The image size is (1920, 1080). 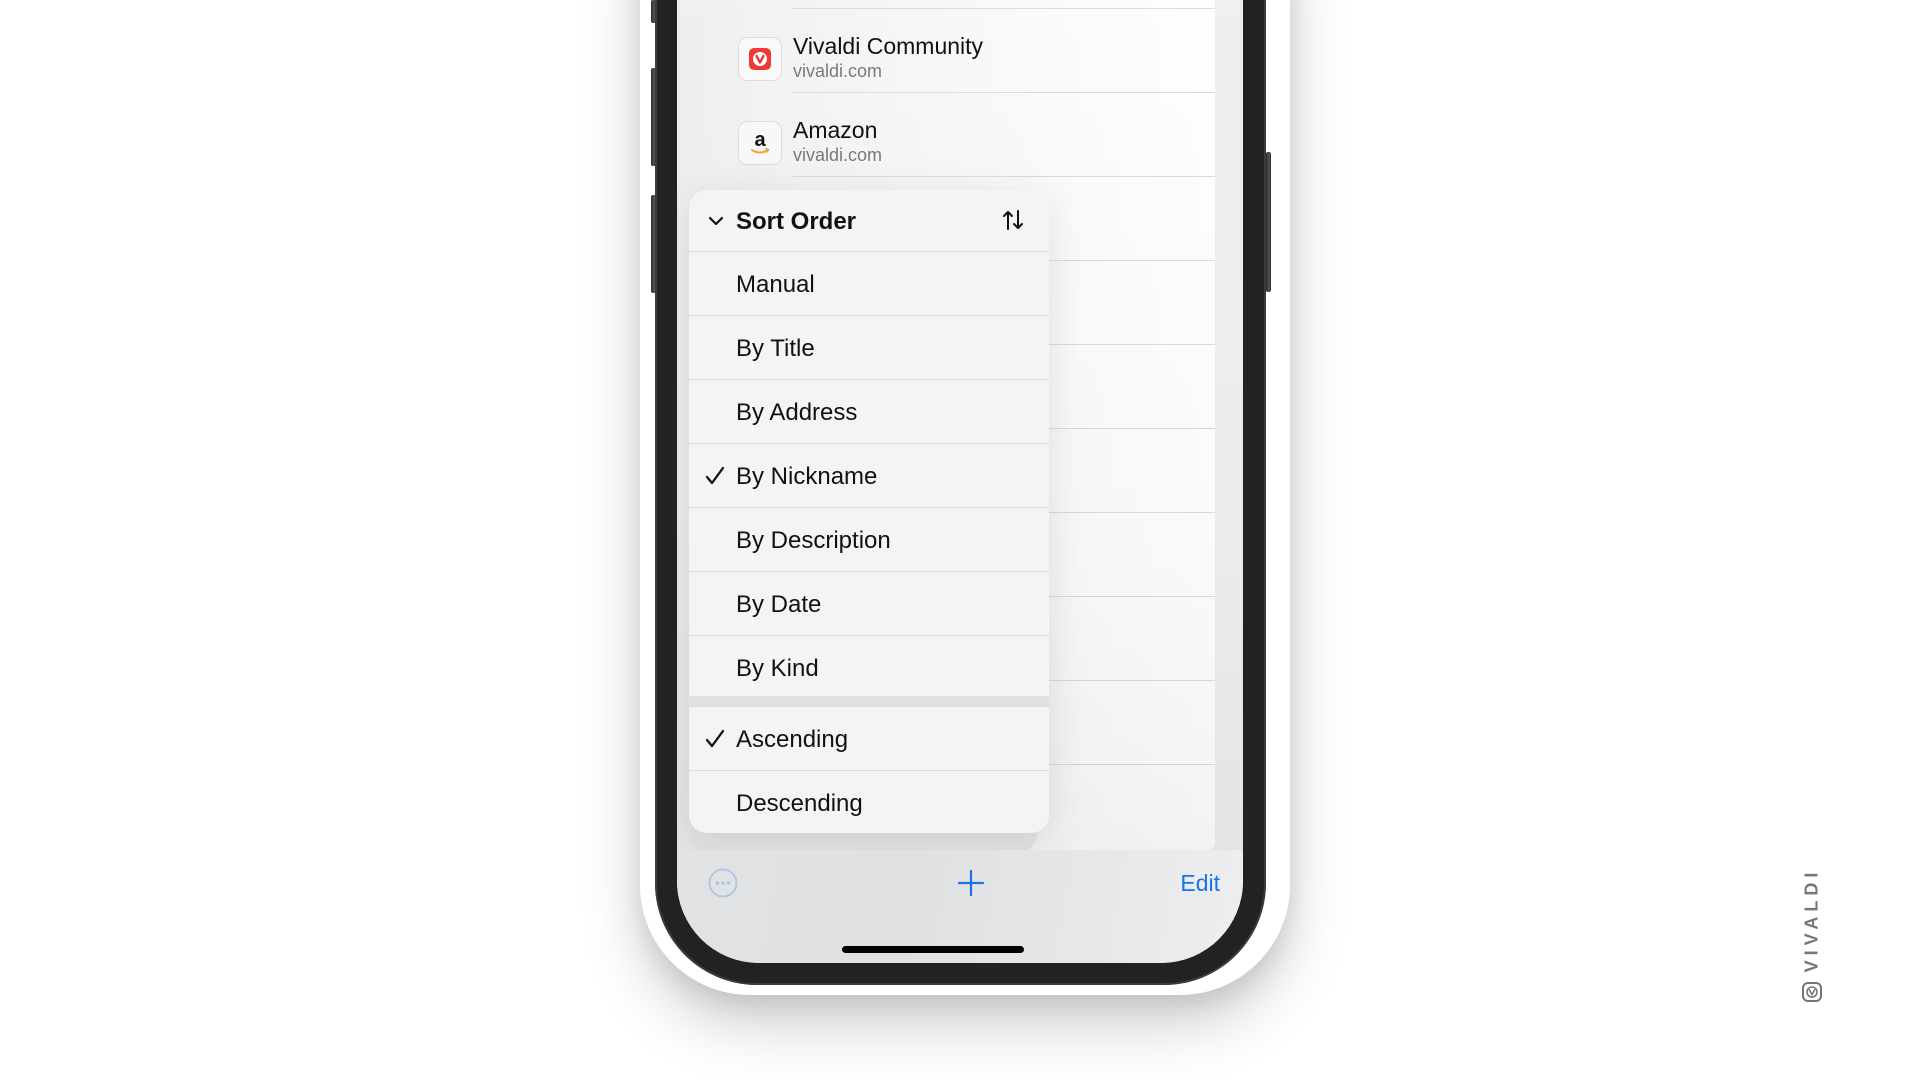 I want to click on plus-icon, so click(x=971, y=885).